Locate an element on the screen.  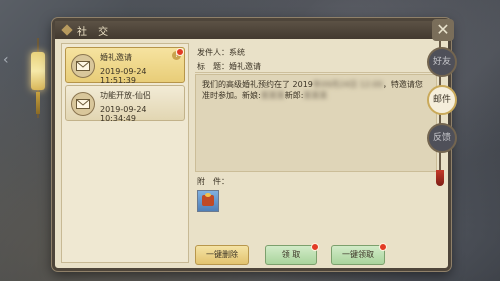
tab-feedback: 反馈 is located at coordinates (442, 138).